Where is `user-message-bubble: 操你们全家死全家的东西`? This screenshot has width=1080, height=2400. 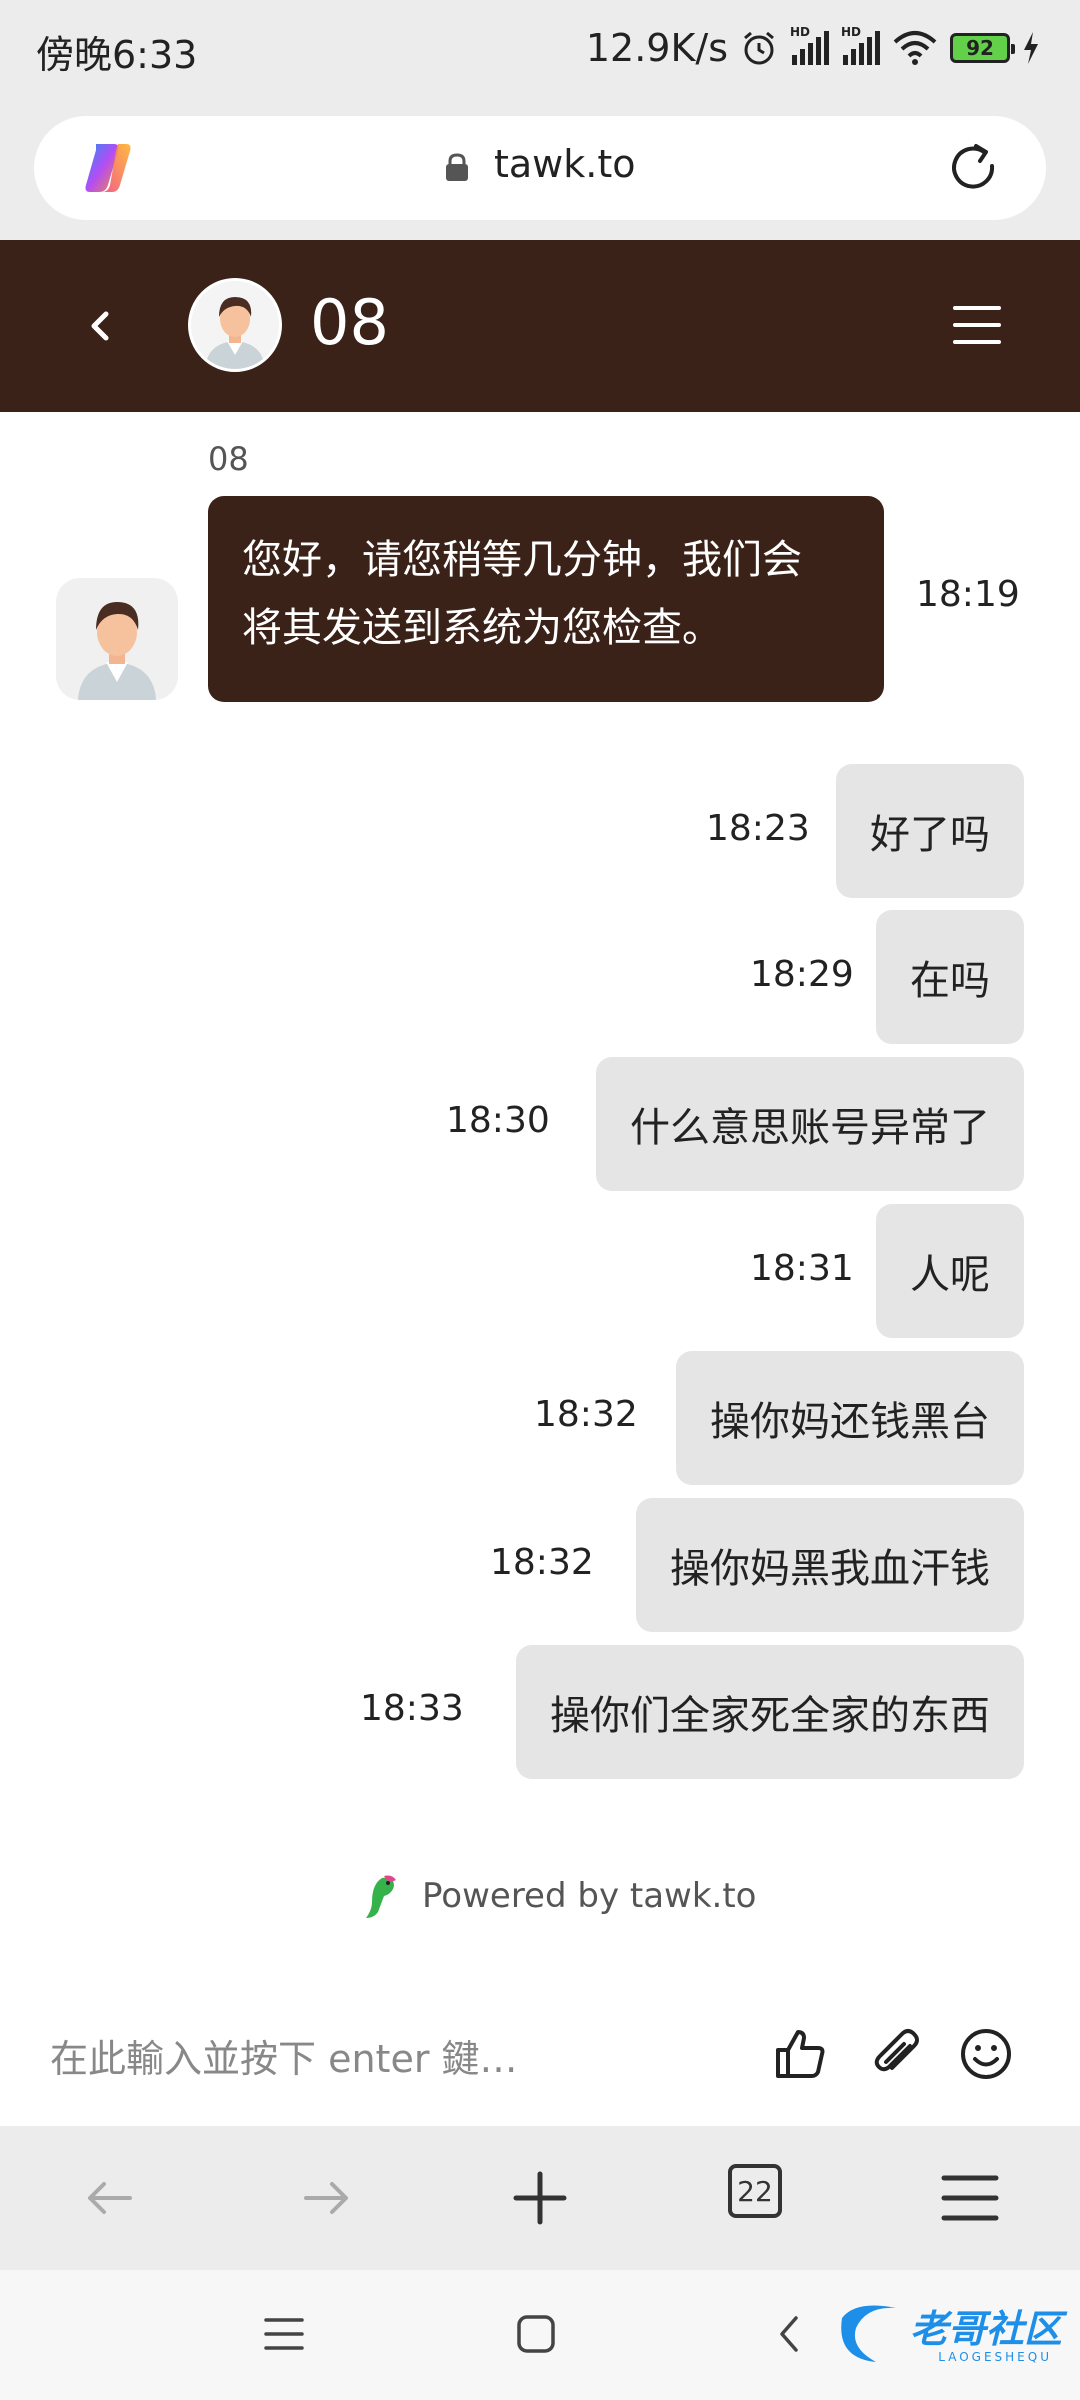
user-message-bubble: 操你们全家死全家的东西 is located at coordinates (770, 1712).